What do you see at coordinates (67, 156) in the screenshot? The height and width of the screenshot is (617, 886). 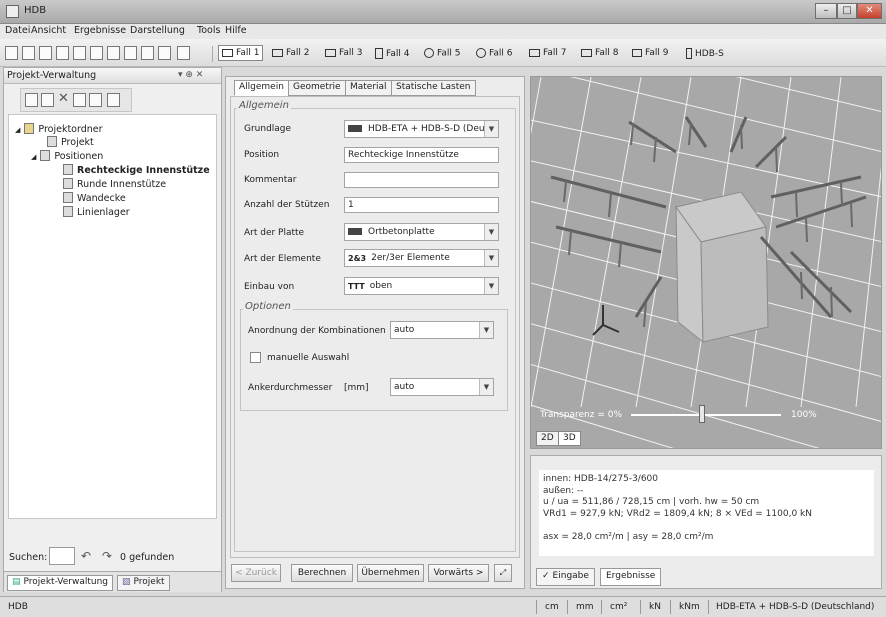 I see `tree-positions: ◢ Positionen` at bounding box center [67, 156].